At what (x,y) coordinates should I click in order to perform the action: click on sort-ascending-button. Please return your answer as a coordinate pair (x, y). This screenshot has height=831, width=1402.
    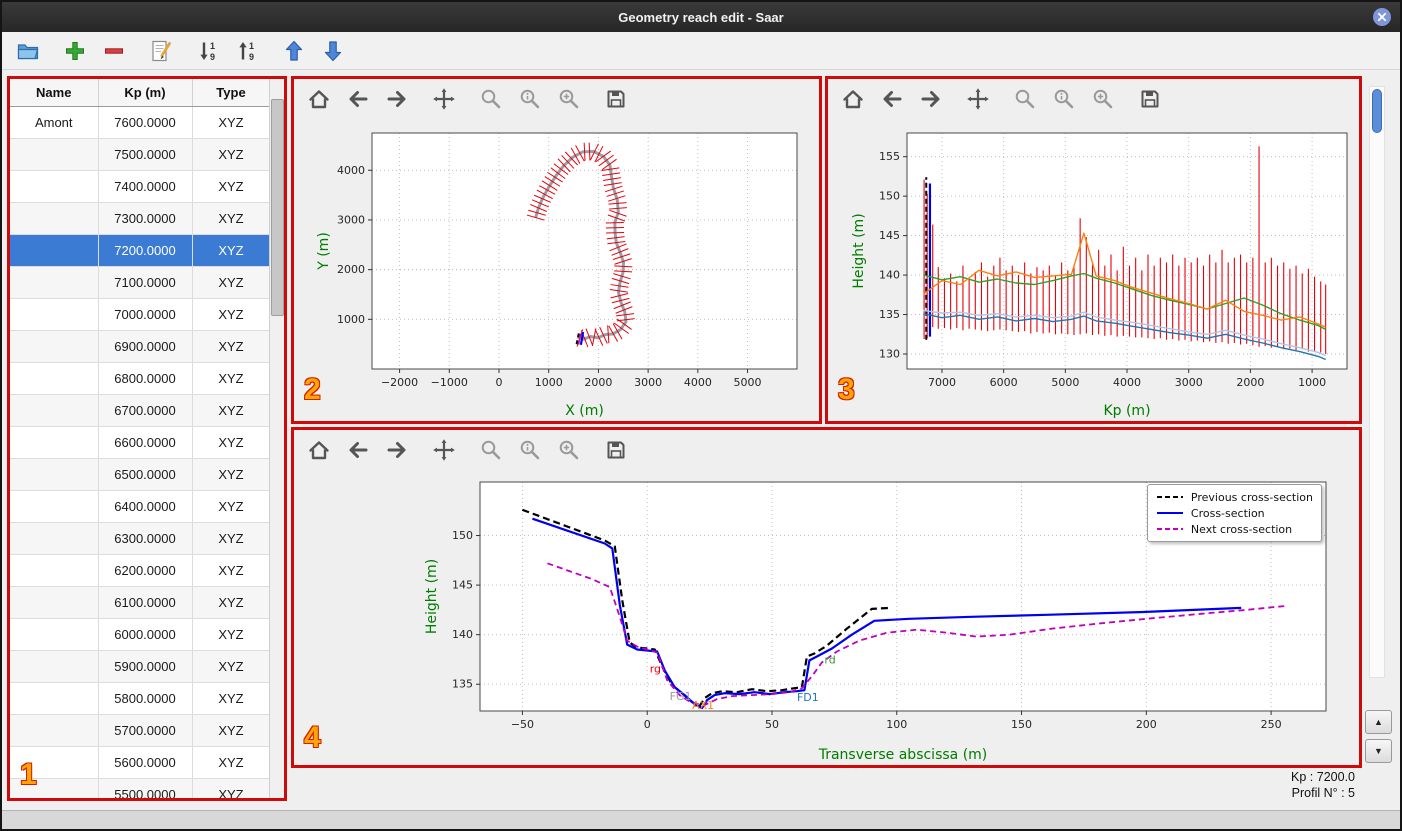
    Looking at the image, I should click on (246, 50).